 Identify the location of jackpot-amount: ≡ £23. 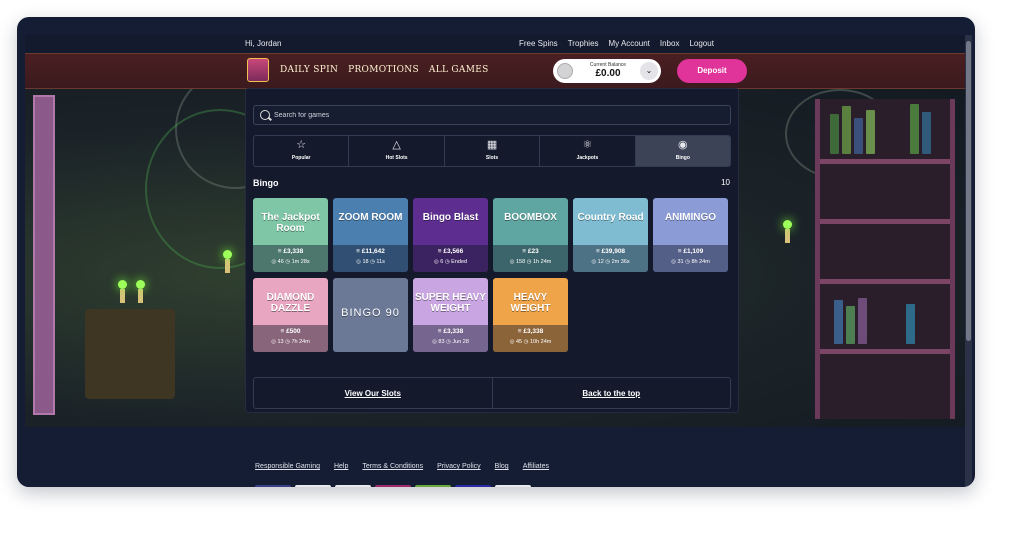
(530, 251).